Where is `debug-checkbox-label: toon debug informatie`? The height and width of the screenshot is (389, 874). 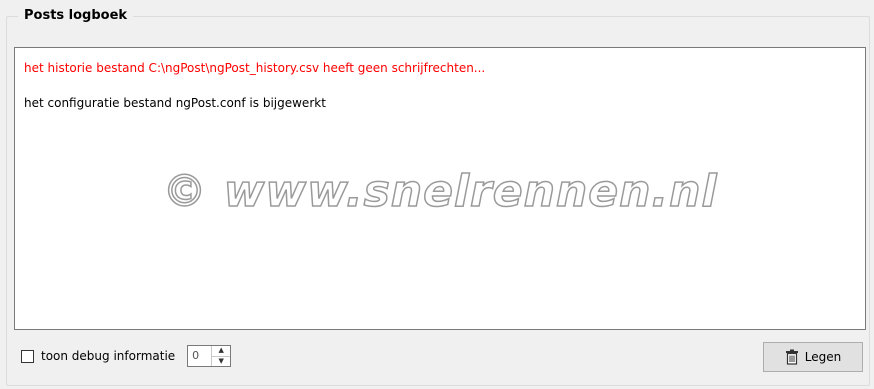
debug-checkbox-label: toon debug informatie is located at coordinates (108, 356).